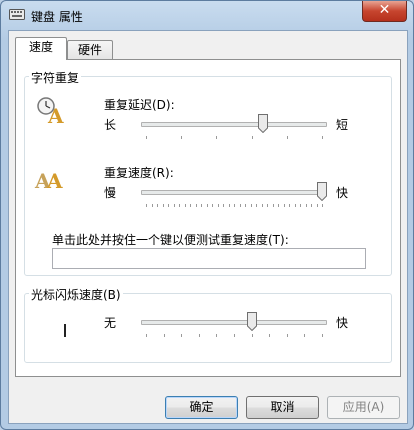 The height and width of the screenshot is (430, 414). Describe the element at coordinates (342, 323) in the screenshot. I see `cursor-blink-max-label: 快` at that location.